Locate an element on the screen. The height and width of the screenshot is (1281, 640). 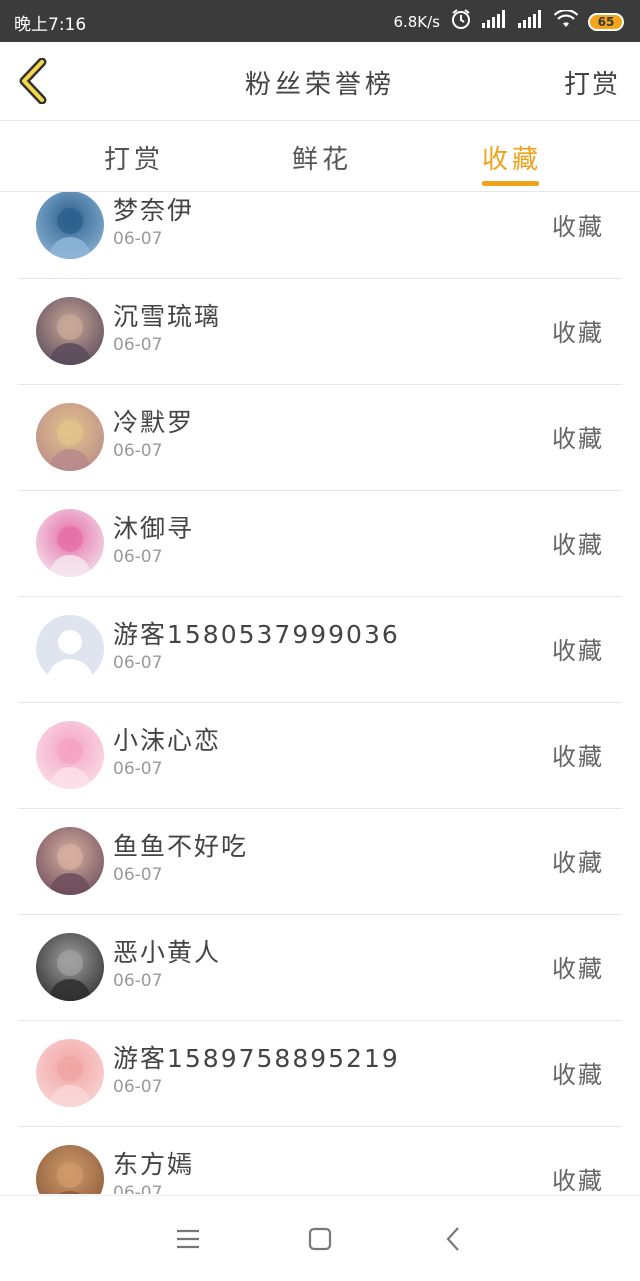
list-item: 梦奈伊 06-07 收藏 is located at coordinates (320, 235).